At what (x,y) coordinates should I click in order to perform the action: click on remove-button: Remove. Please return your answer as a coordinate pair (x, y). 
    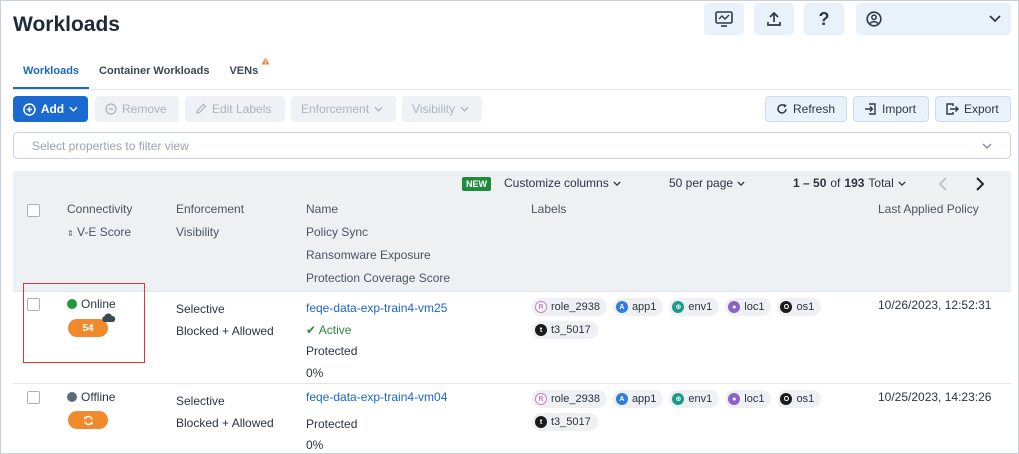
    Looking at the image, I should click on (137, 109).